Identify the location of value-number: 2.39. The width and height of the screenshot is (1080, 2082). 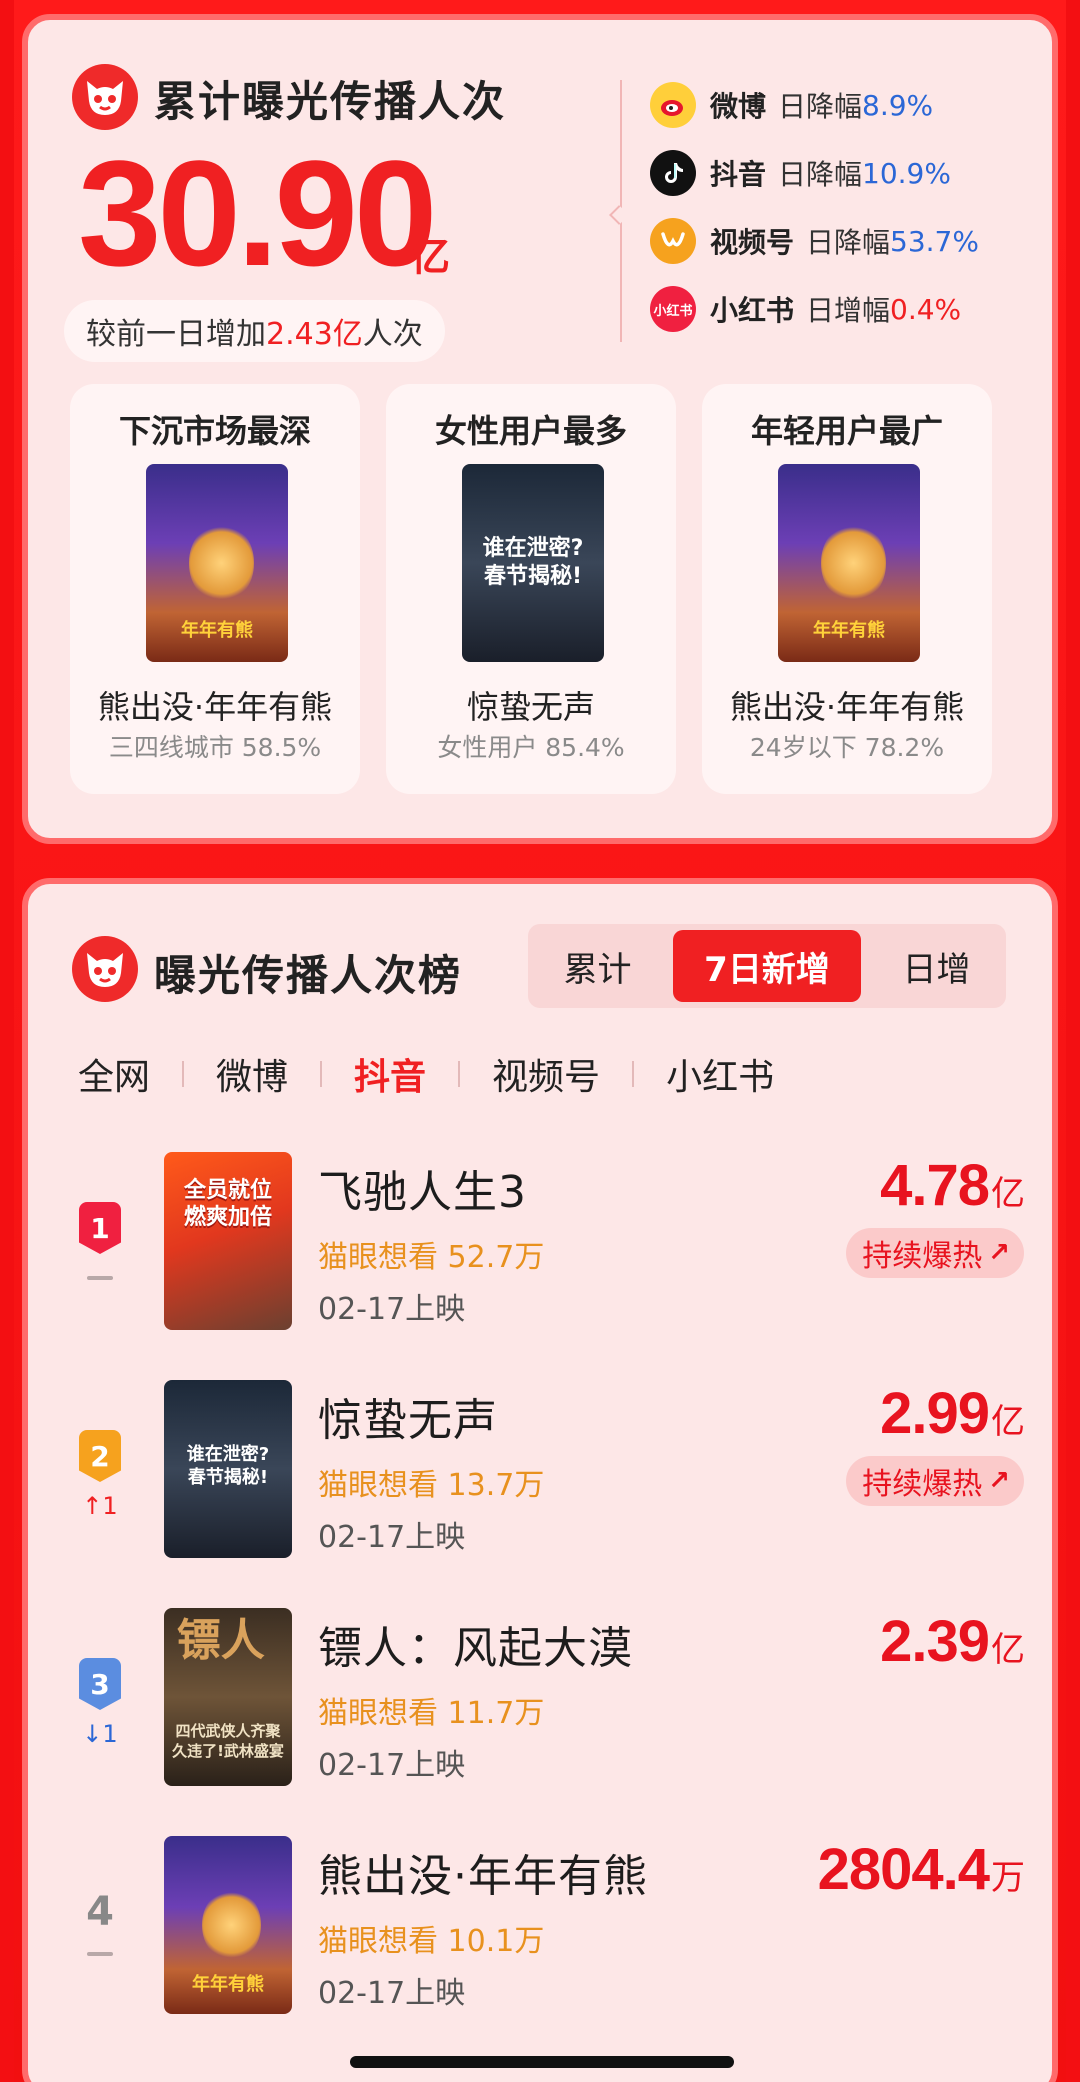
(935, 1641).